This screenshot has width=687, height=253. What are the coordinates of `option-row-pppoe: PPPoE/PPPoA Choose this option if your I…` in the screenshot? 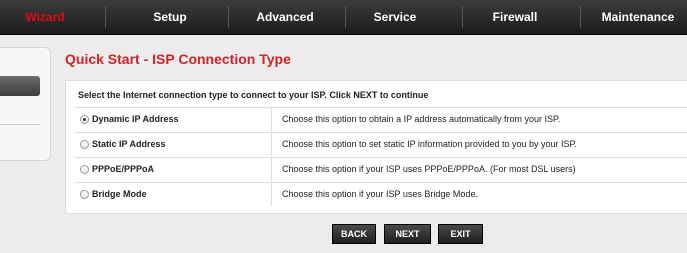 It's located at (381, 169).